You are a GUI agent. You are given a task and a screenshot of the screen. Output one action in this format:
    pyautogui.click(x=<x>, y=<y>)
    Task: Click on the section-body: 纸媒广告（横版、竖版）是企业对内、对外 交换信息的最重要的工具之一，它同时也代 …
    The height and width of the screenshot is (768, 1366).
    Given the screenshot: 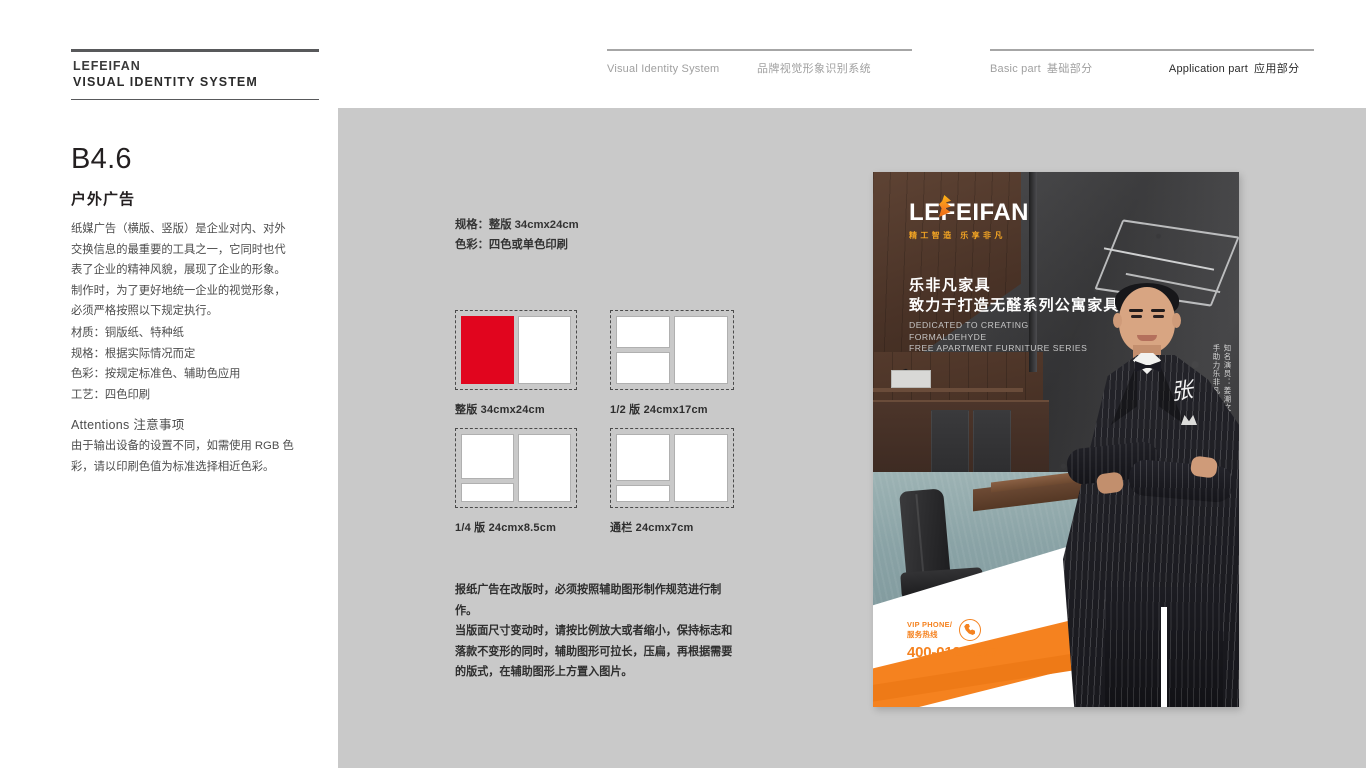 What is the action you would take?
    pyautogui.click(x=192, y=270)
    